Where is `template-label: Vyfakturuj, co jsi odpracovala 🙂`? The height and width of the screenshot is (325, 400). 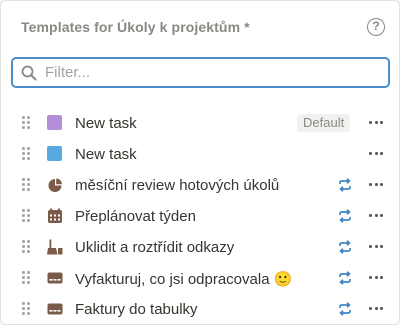 template-label: Vyfakturuj, co jsi odpracovala 🙂 is located at coordinates (184, 279).